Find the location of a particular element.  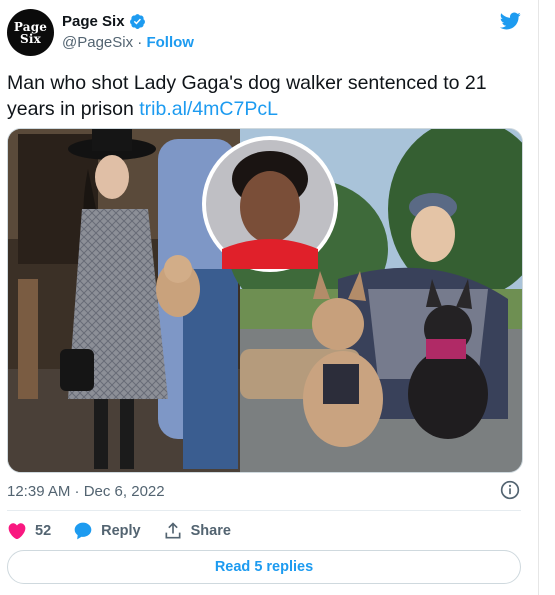

handle-row: @PageSix · Follow is located at coordinates (128, 42).